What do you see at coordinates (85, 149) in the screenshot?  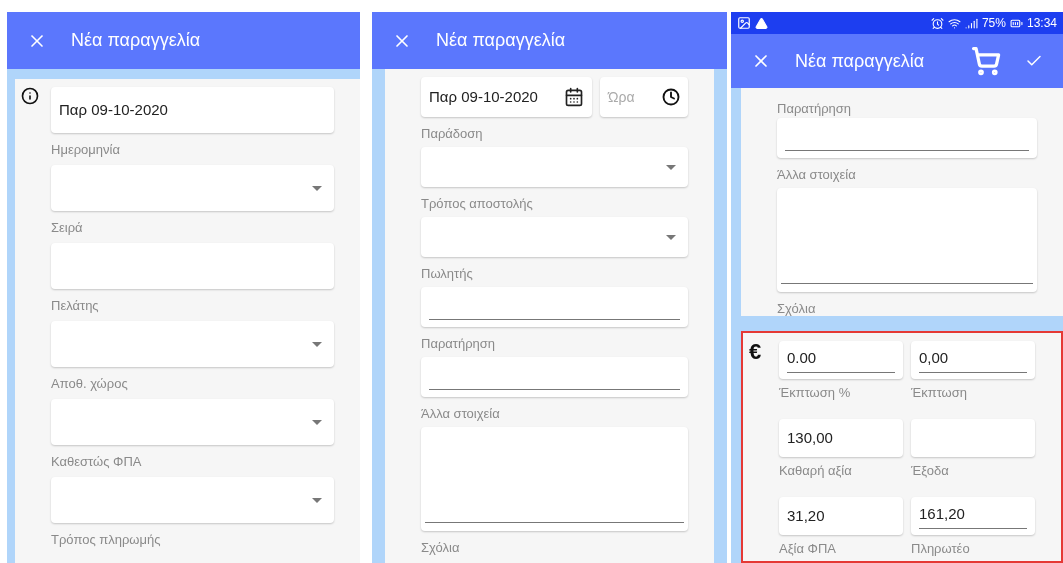 I see `field-label: Ημερομηνία` at bounding box center [85, 149].